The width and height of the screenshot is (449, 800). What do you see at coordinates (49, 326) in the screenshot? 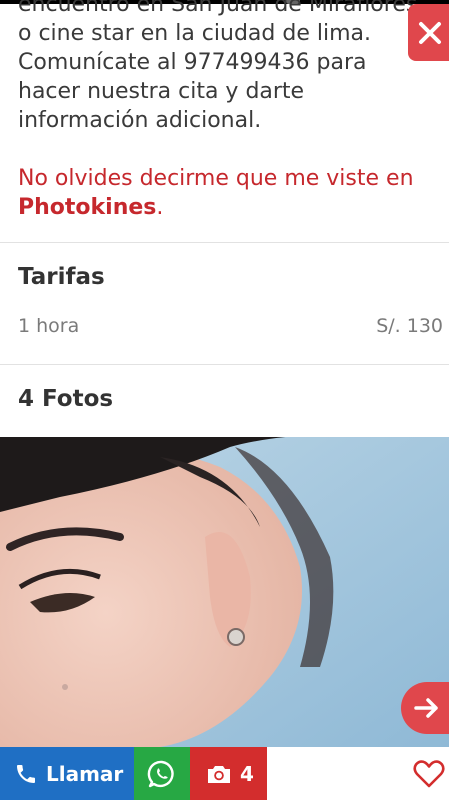
I see `rate-duration: 1 hora` at bounding box center [49, 326].